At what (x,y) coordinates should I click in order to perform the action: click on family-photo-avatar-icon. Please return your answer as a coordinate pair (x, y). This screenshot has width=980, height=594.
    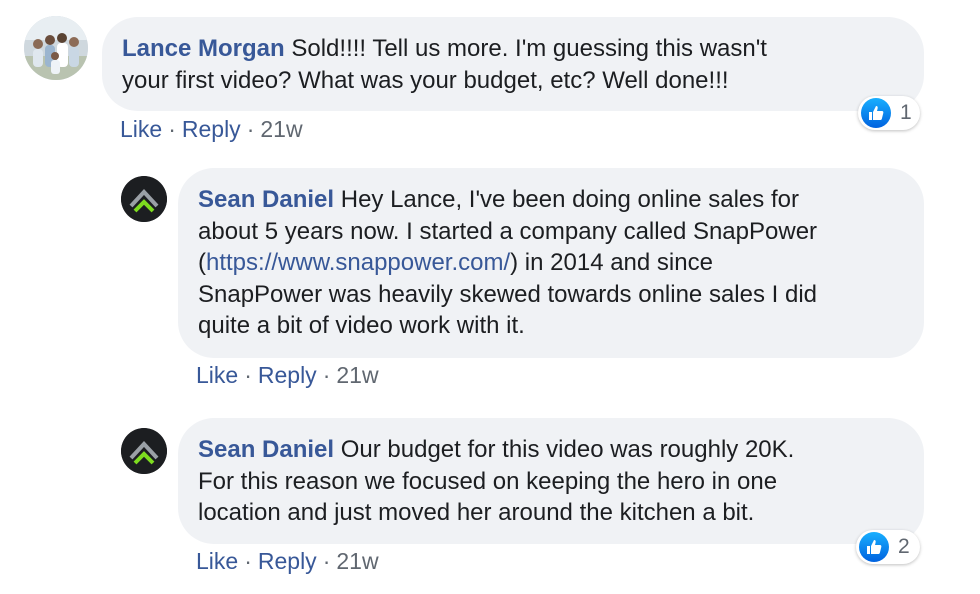
    Looking at the image, I should click on (56, 48).